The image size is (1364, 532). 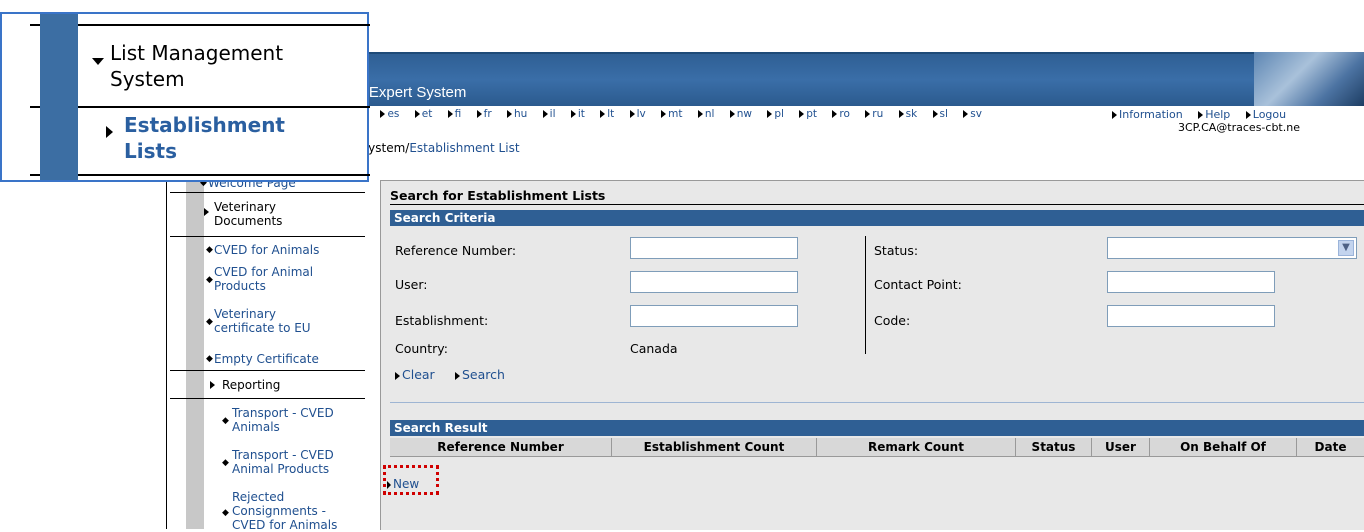 I want to click on lang-mt: mt, so click(x=674, y=114).